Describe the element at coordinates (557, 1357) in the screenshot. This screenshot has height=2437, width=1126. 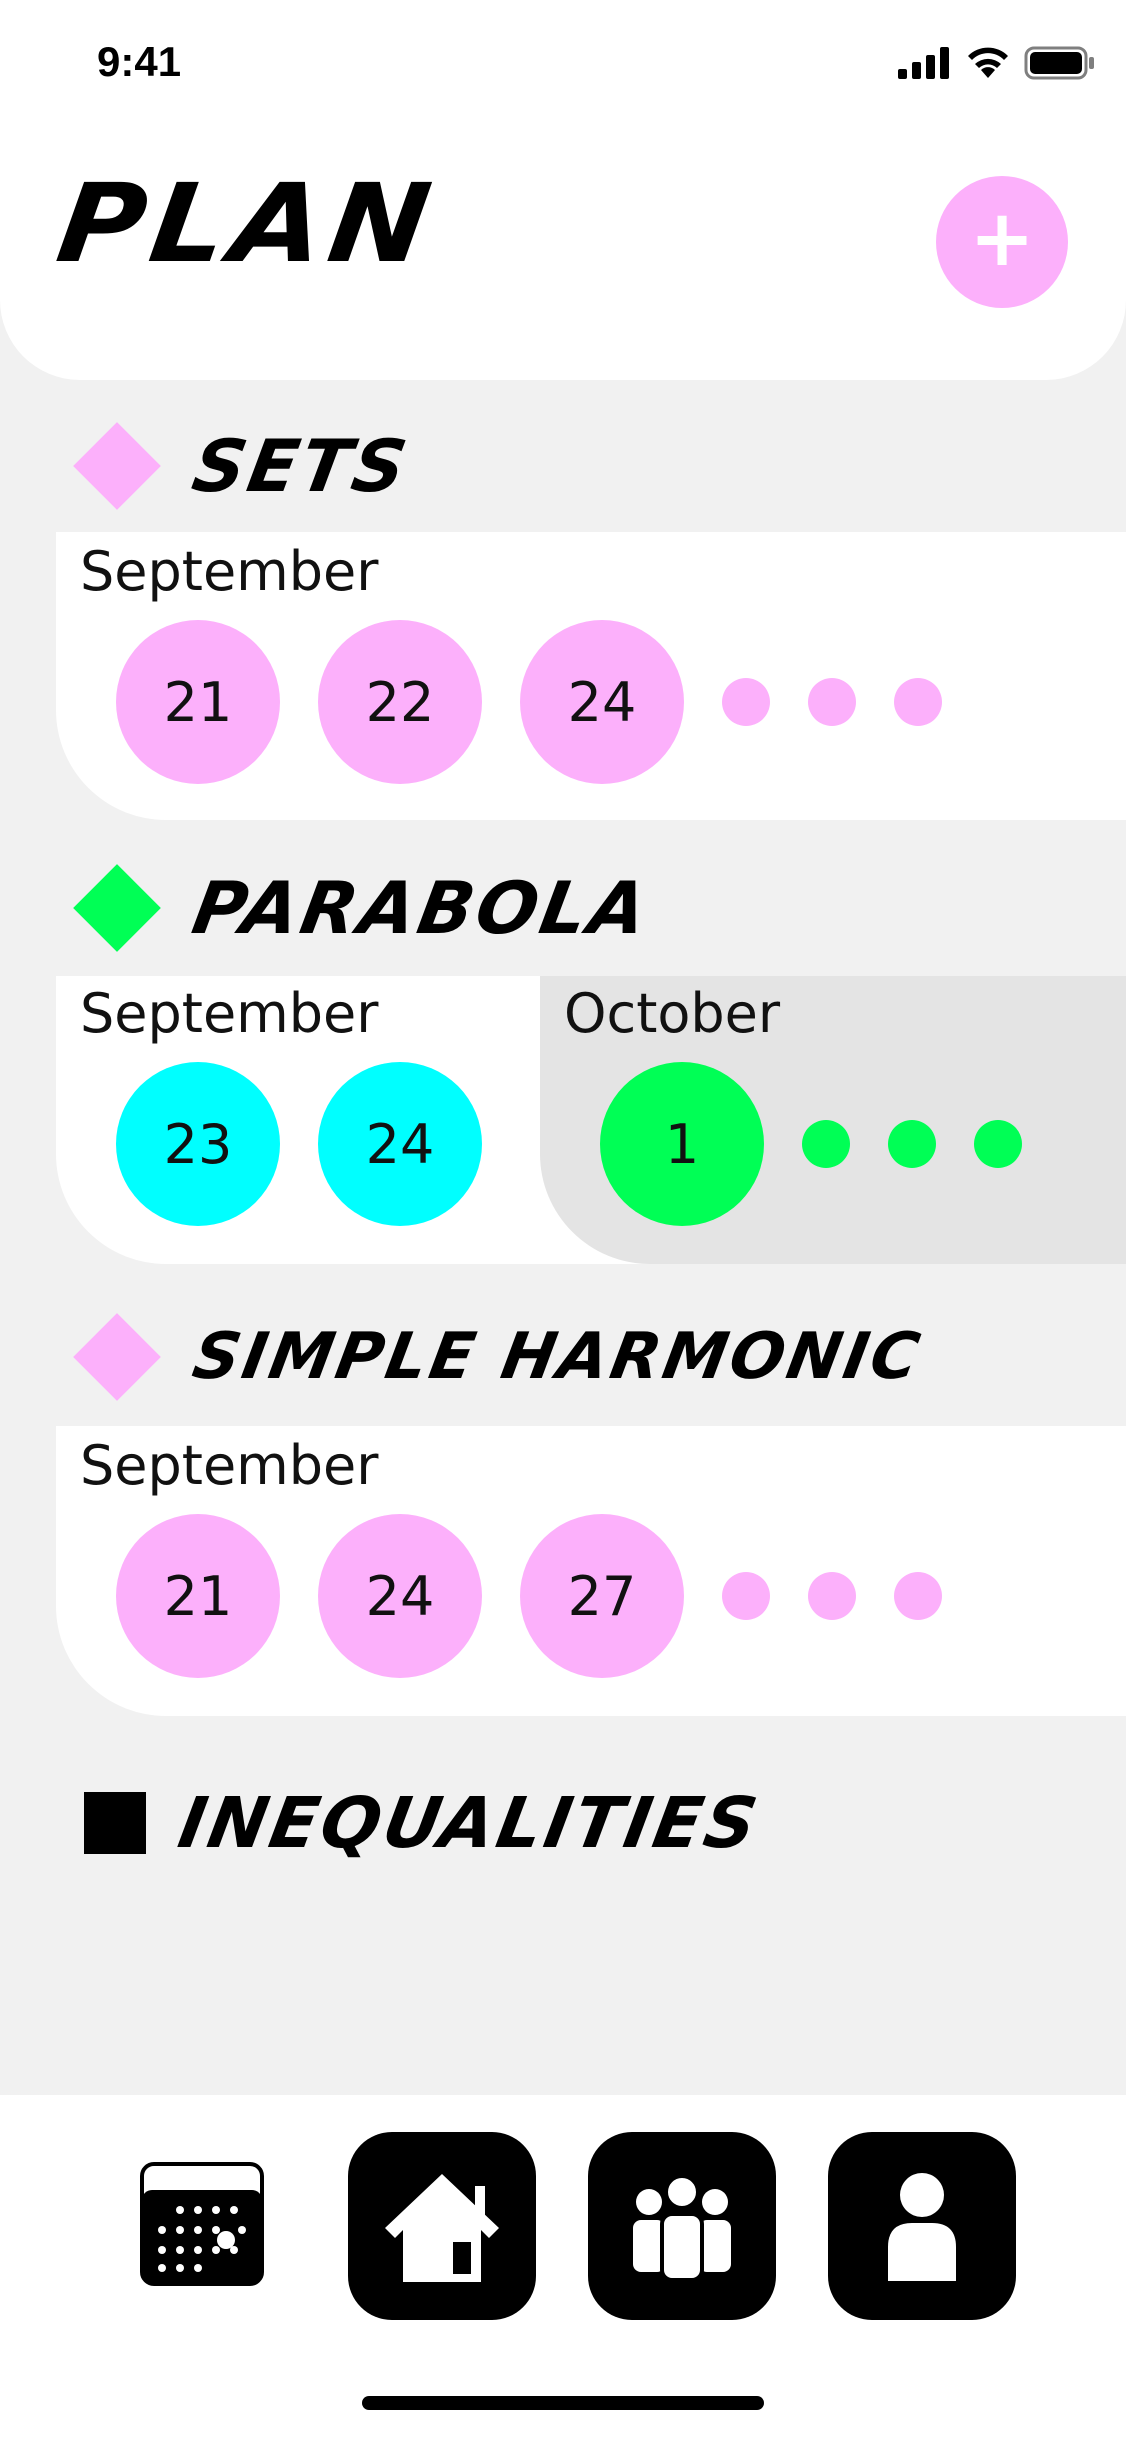
I see `section-title: SIMPLE HARMONIC` at that location.